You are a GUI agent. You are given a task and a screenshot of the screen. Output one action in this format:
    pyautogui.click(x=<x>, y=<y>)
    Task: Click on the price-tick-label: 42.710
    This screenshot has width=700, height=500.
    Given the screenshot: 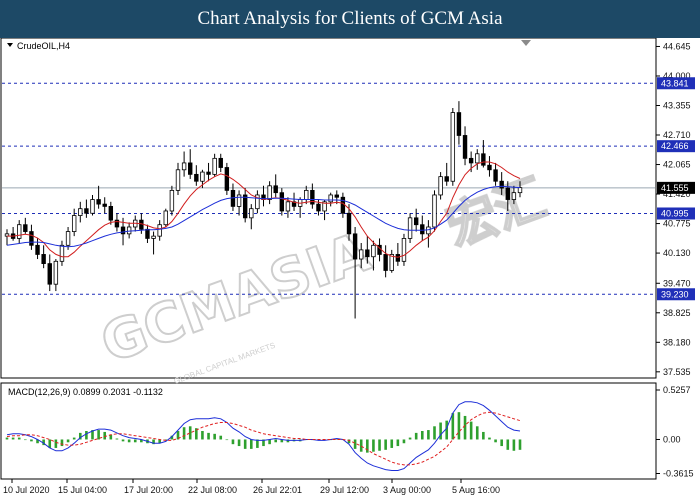 What is the action you would take?
    pyautogui.click(x=677, y=135)
    